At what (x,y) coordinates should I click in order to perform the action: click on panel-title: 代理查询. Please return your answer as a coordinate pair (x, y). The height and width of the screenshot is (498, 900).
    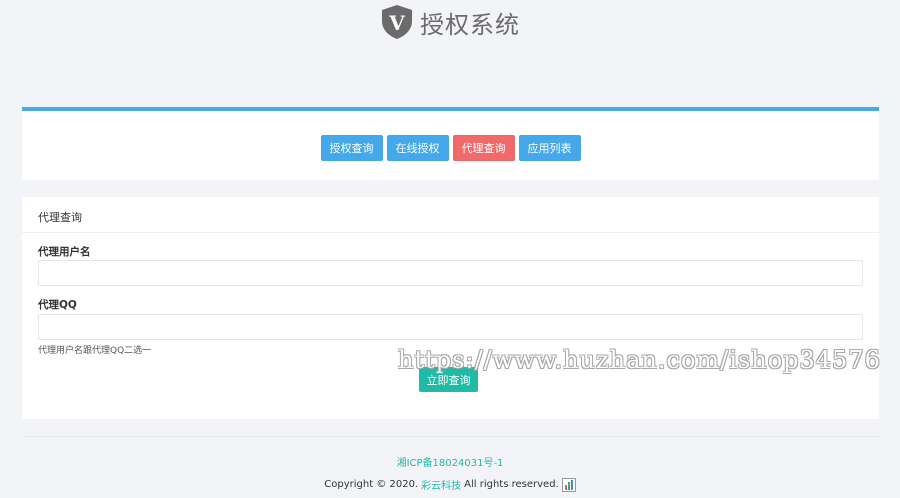
    Looking at the image, I should click on (450, 215).